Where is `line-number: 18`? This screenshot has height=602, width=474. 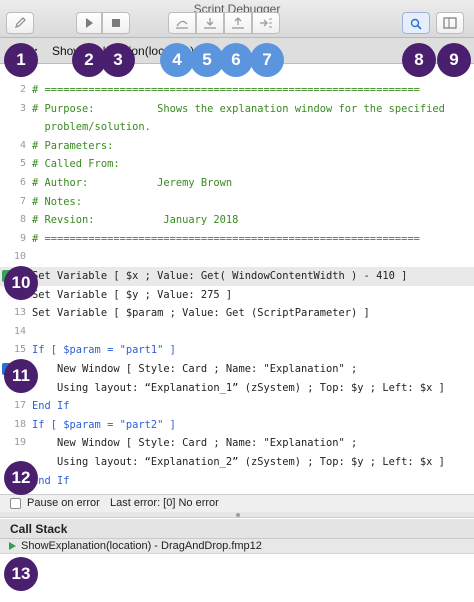
line-number: 18 is located at coordinates (19, 424).